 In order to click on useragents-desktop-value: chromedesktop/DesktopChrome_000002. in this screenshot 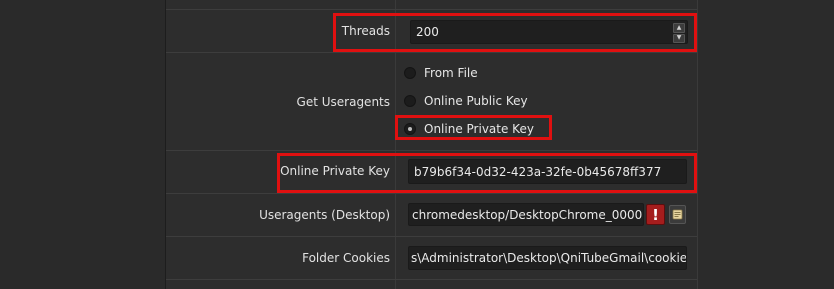, I will do `click(528, 214)`.